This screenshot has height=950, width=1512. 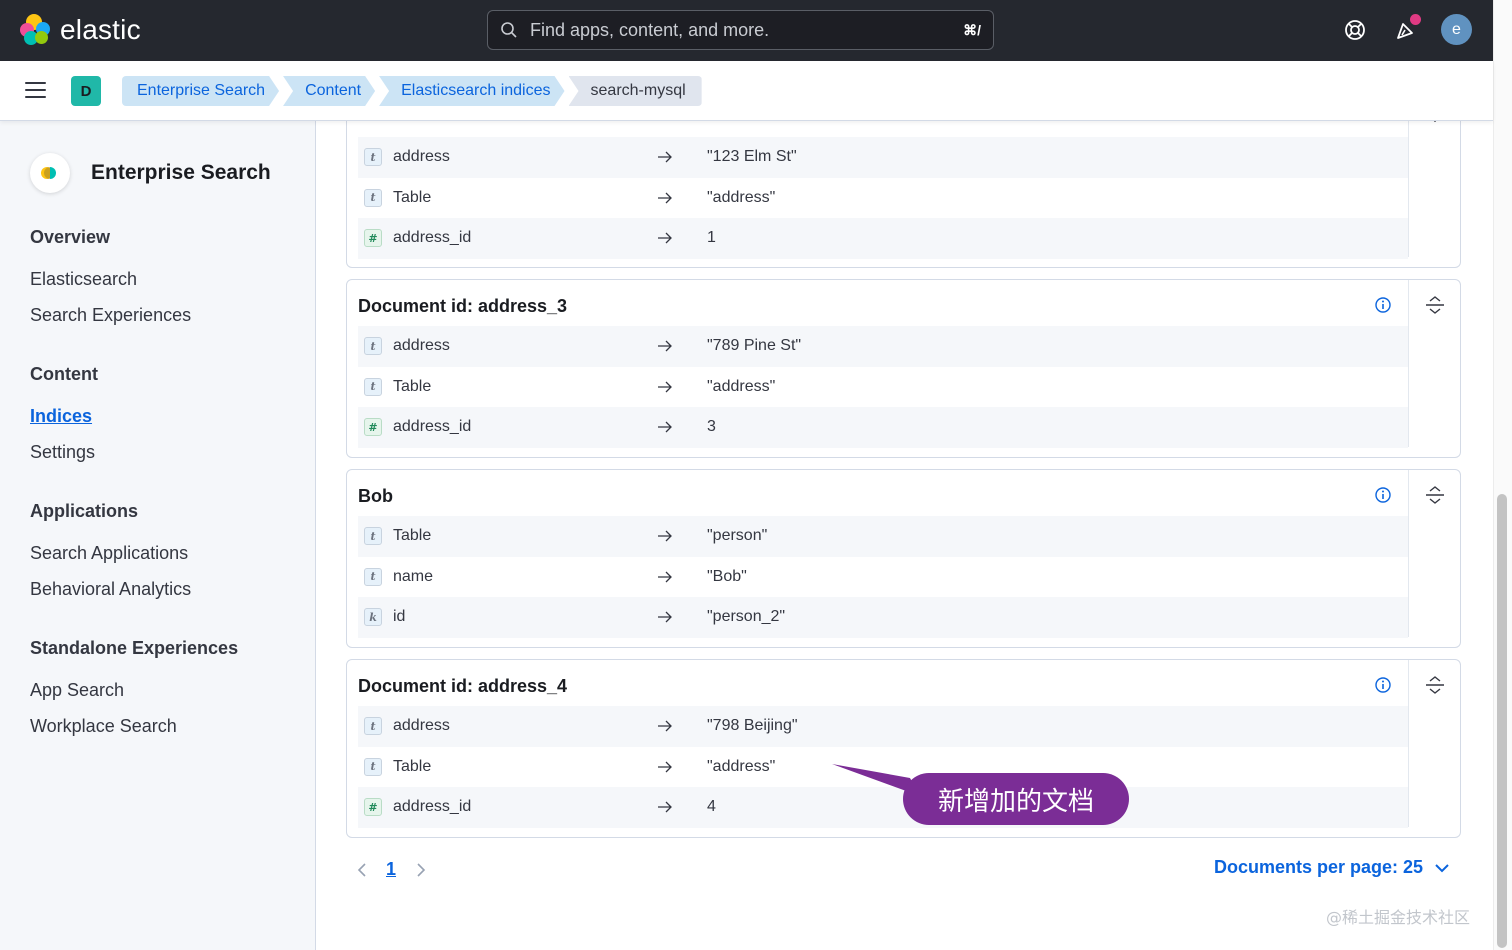 I want to click on elastic-logo: elastic, so click(x=80, y=30).